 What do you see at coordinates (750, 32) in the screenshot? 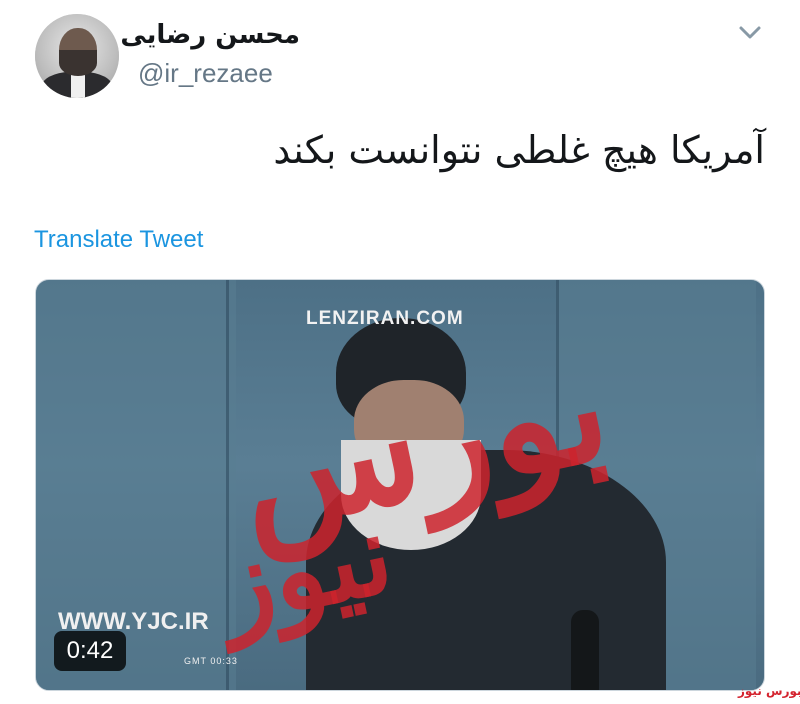
I see `chevron-down-icon` at bounding box center [750, 32].